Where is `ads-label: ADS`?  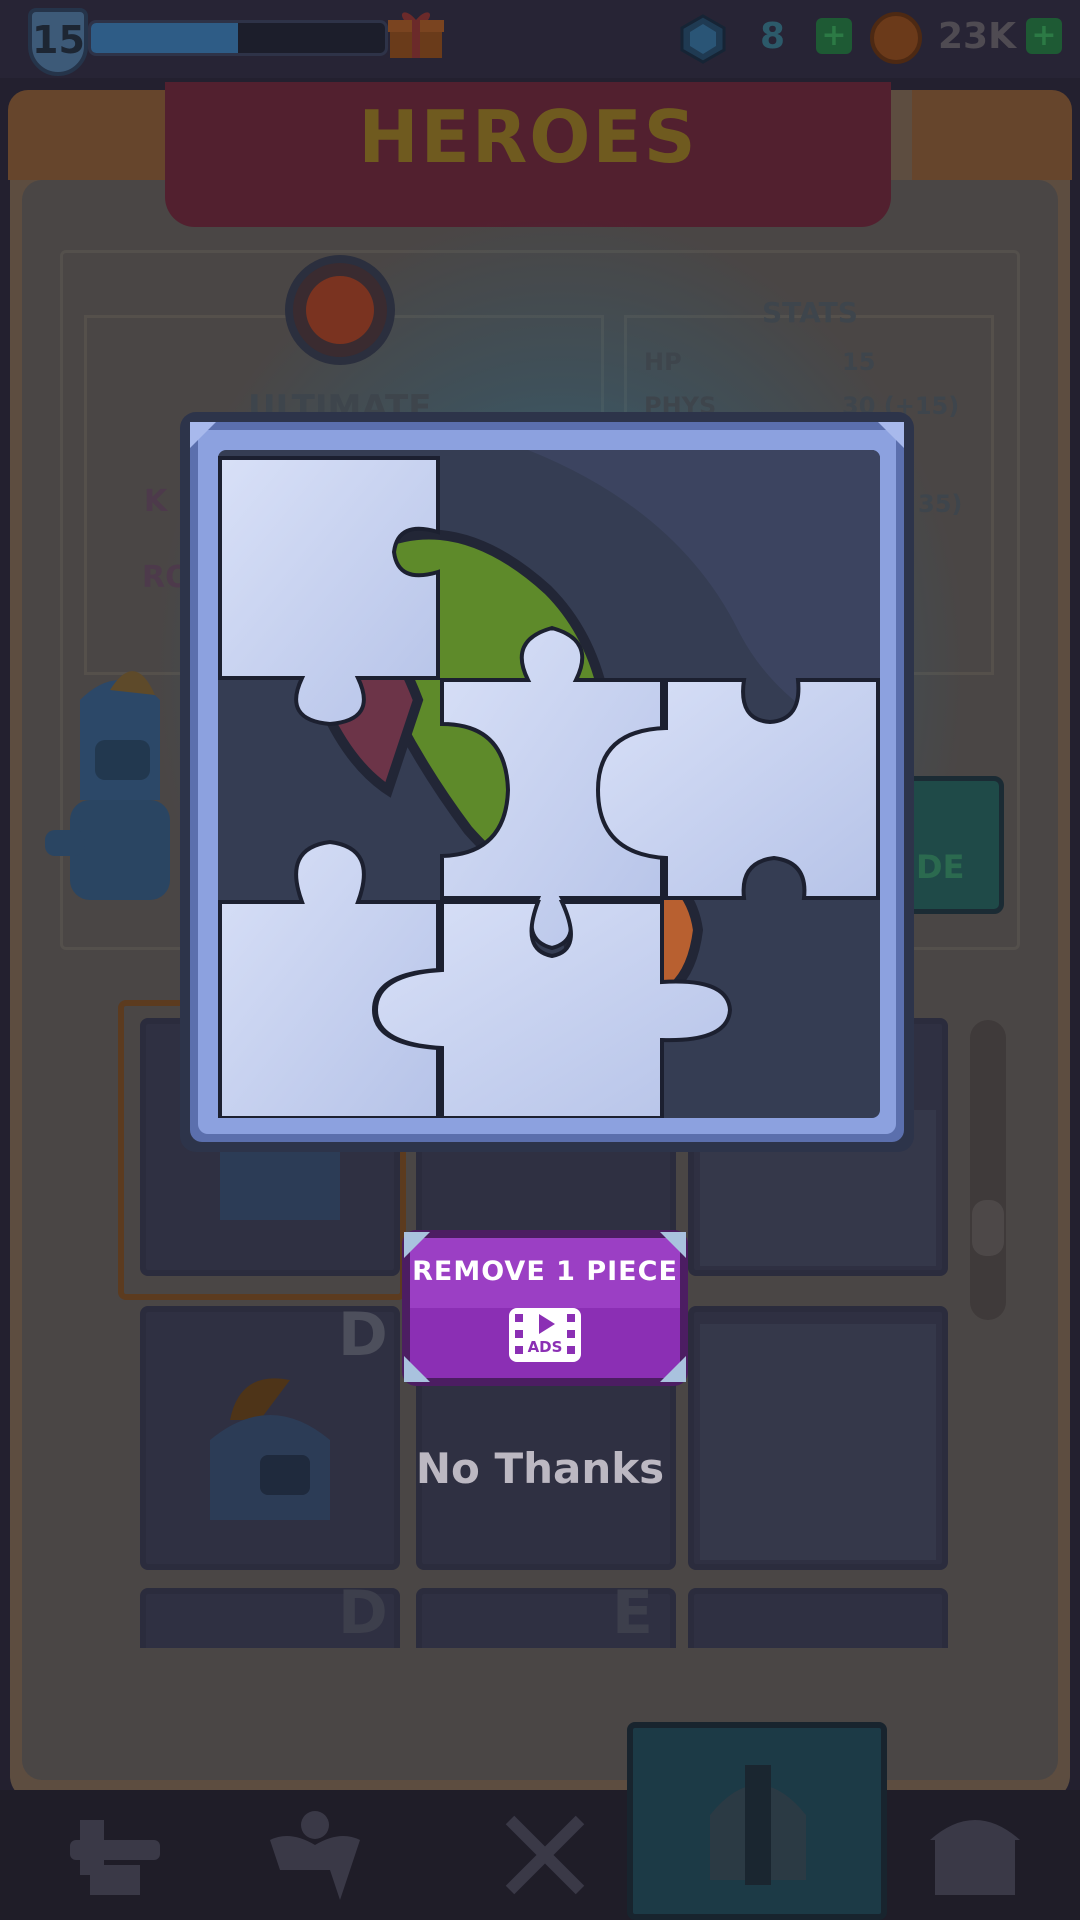
ads-label: ADS is located at coordinates (545, 1347).